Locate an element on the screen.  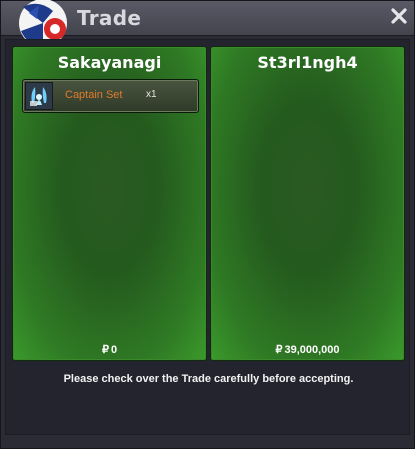
item-name: Captain Set is located at coordinates (94, 95).